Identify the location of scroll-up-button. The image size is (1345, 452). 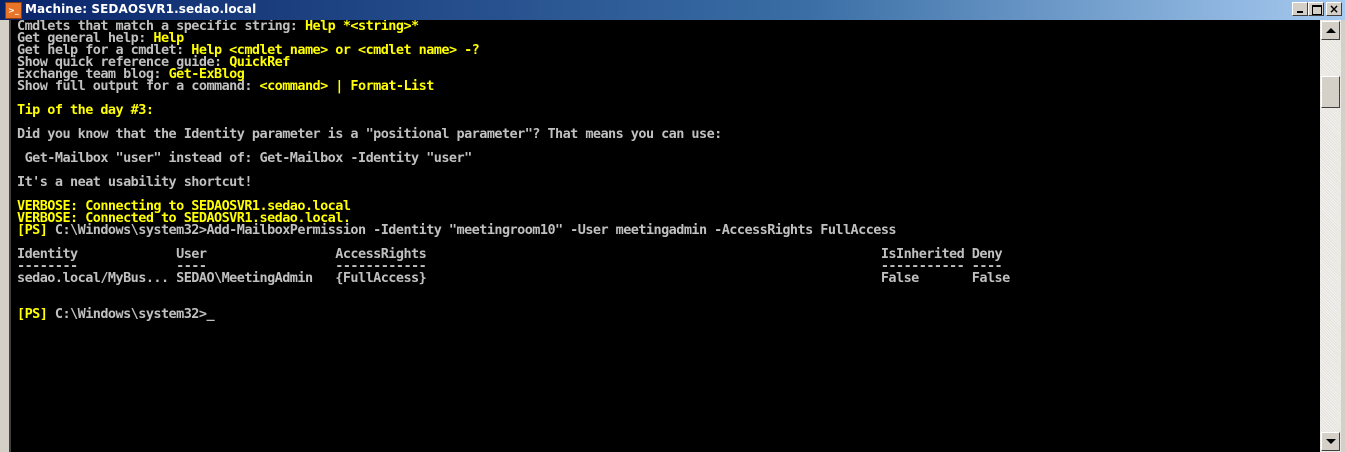
(1330, 30).